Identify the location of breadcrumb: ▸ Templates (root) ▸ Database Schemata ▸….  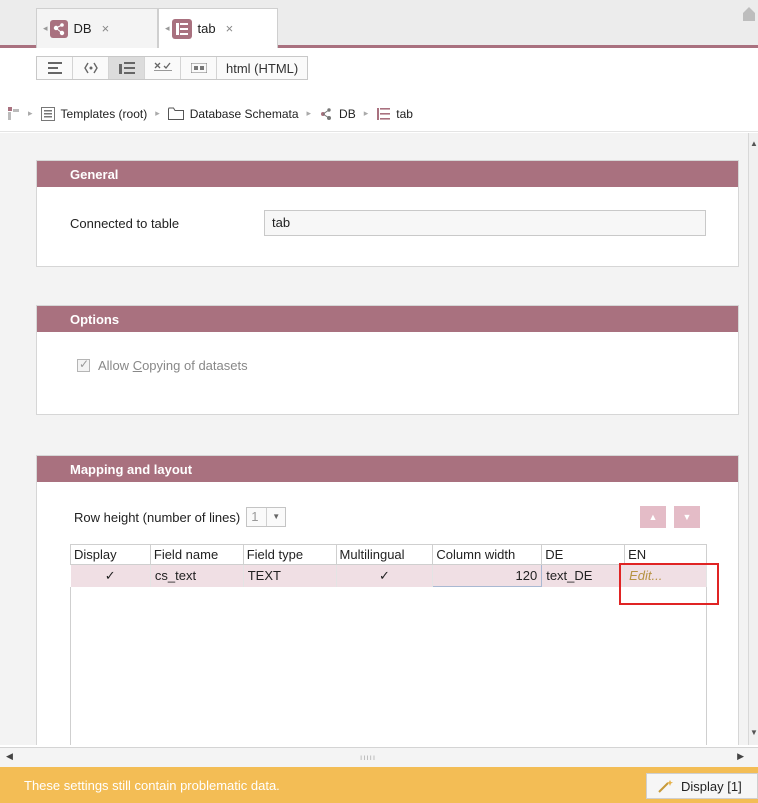
(379, 114).